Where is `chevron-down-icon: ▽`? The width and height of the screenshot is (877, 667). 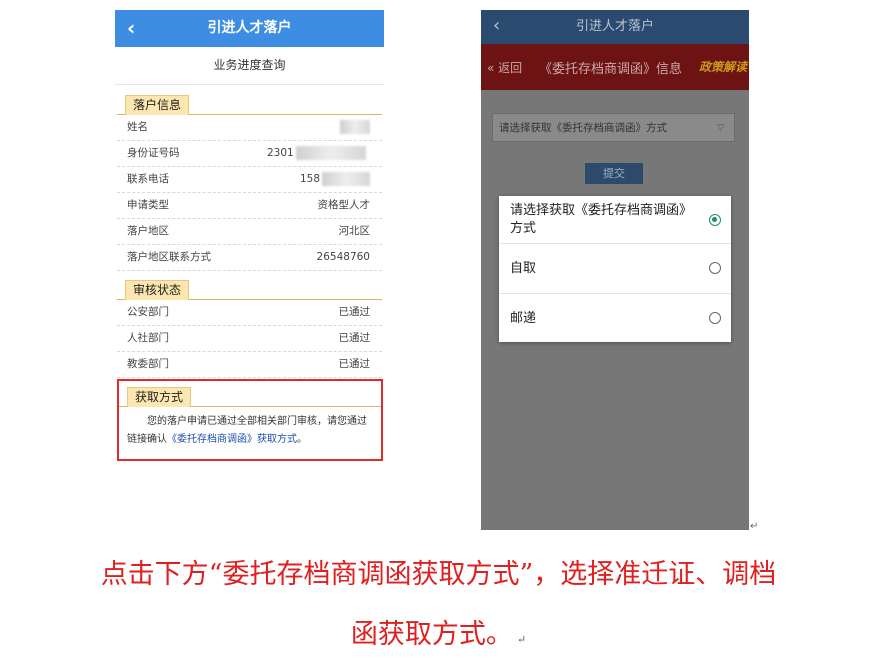
chevron-down-icon: ▽ is located at coordinates (720, 128).